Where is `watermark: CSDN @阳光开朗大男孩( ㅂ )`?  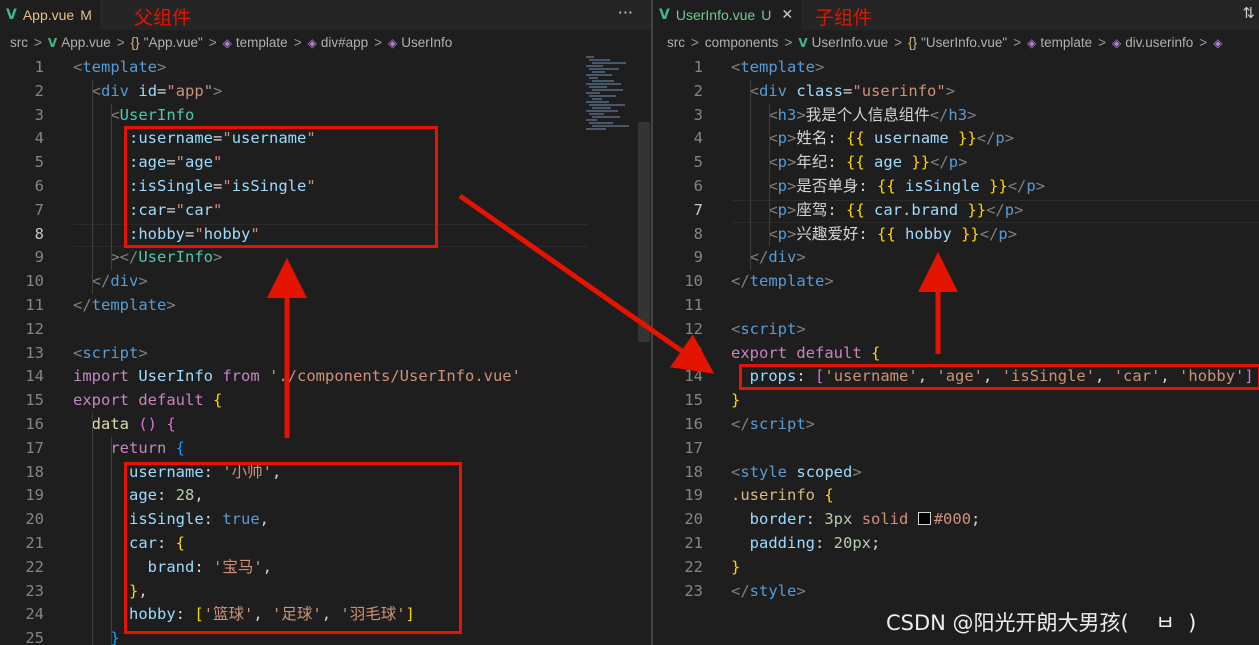 watermark: CSDN @阳光开朗大男孩( ㅂ ) is located at coordinates (1041, 623).